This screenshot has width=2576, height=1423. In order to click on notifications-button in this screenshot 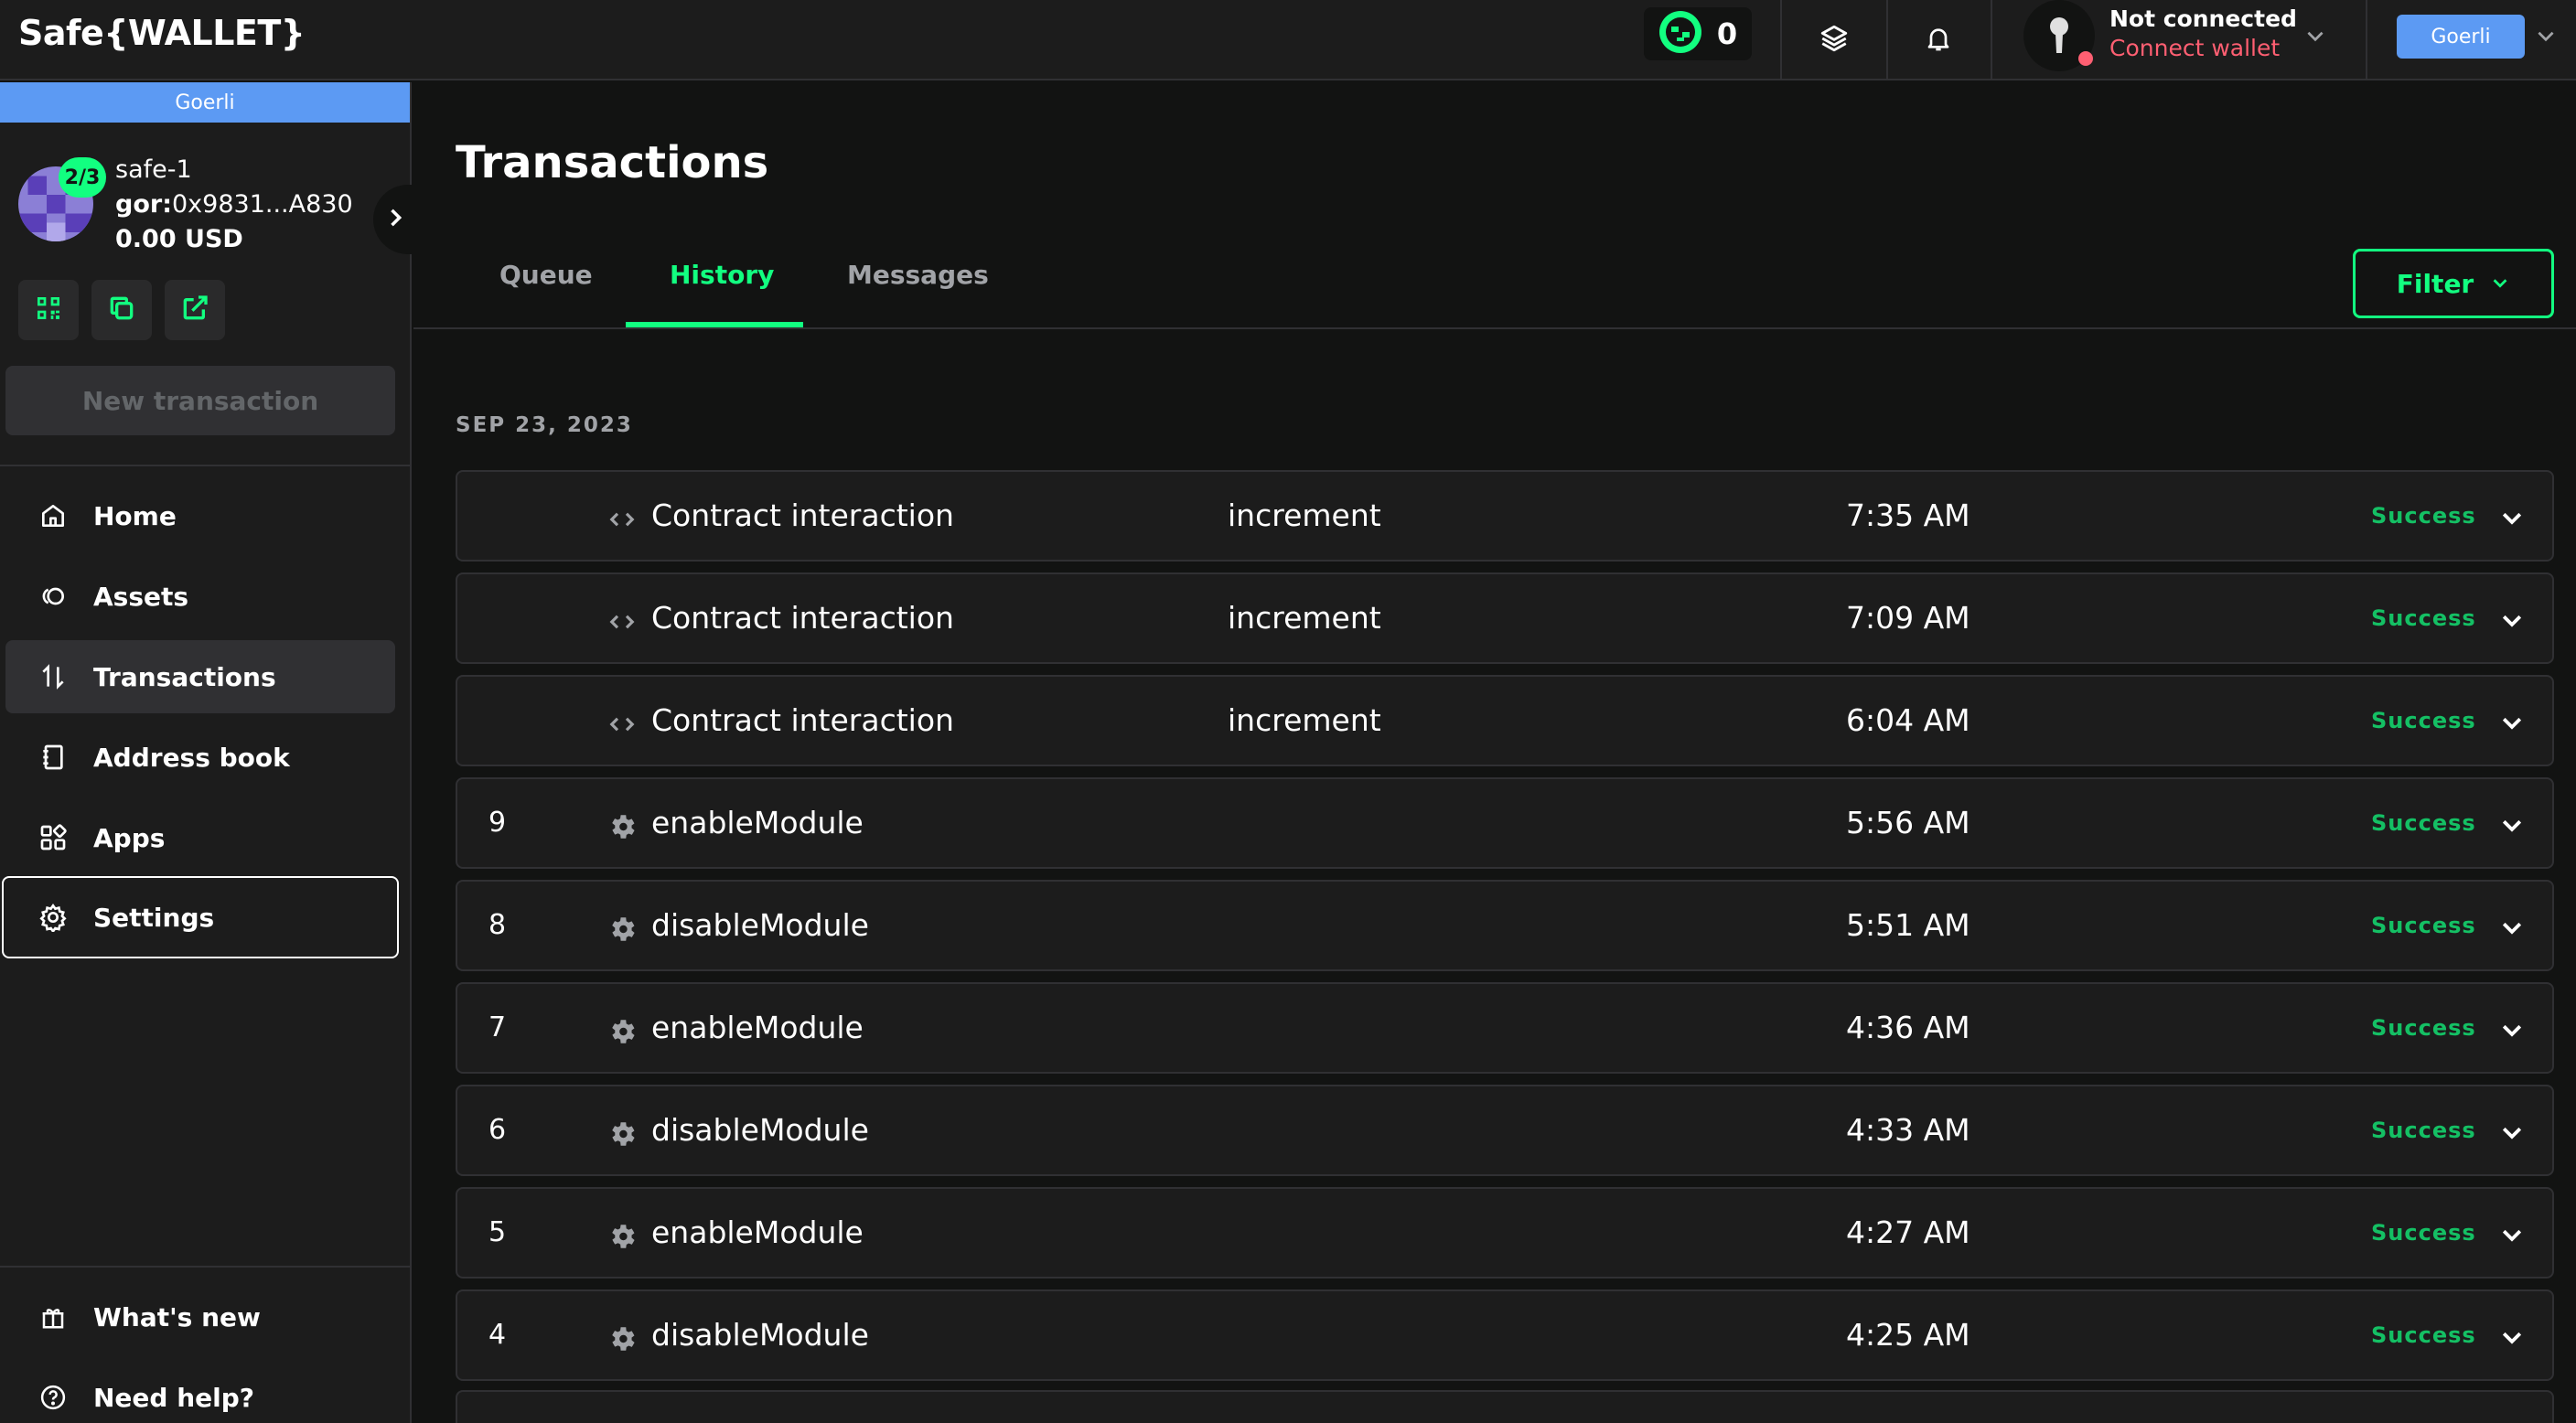, I will do `click(1938, 40)`.